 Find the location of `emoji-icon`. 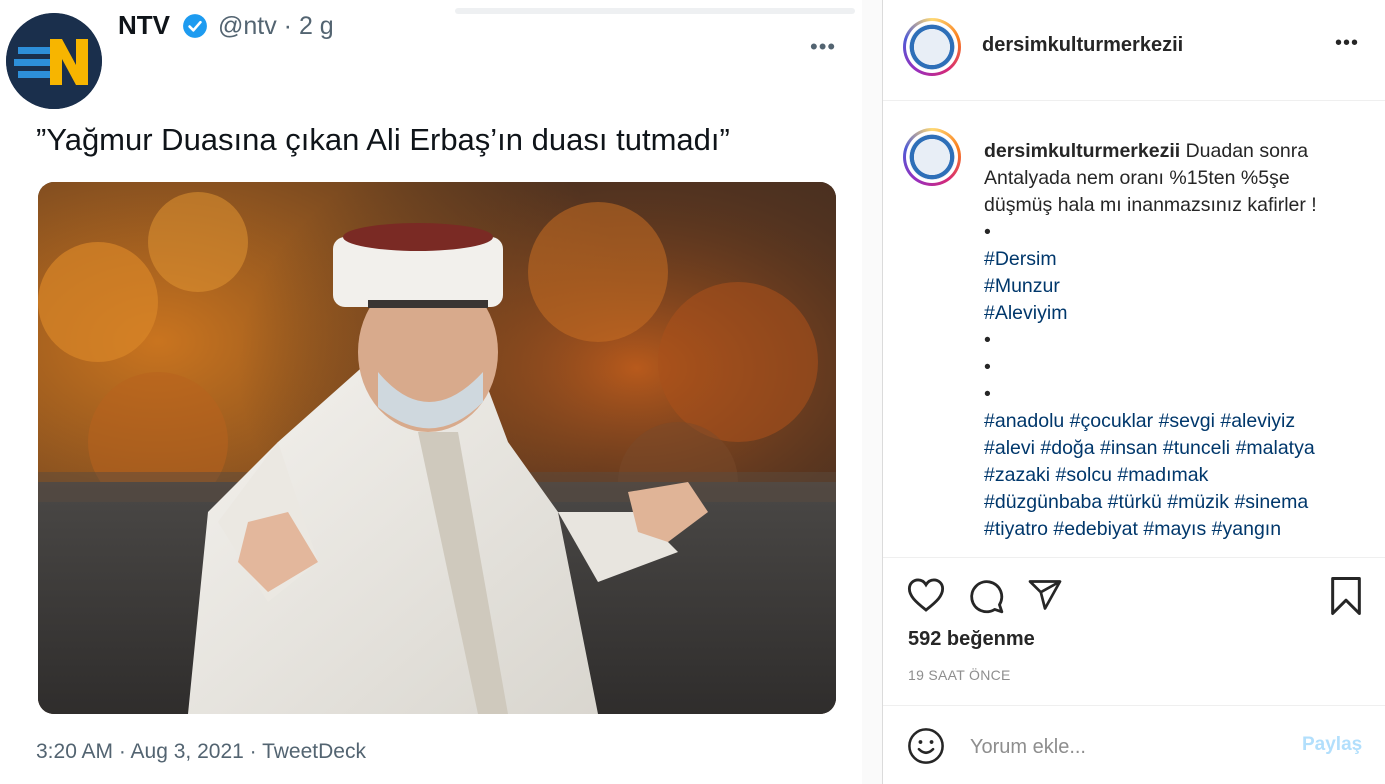

emoji-icon is located at coordinates (926, 748).